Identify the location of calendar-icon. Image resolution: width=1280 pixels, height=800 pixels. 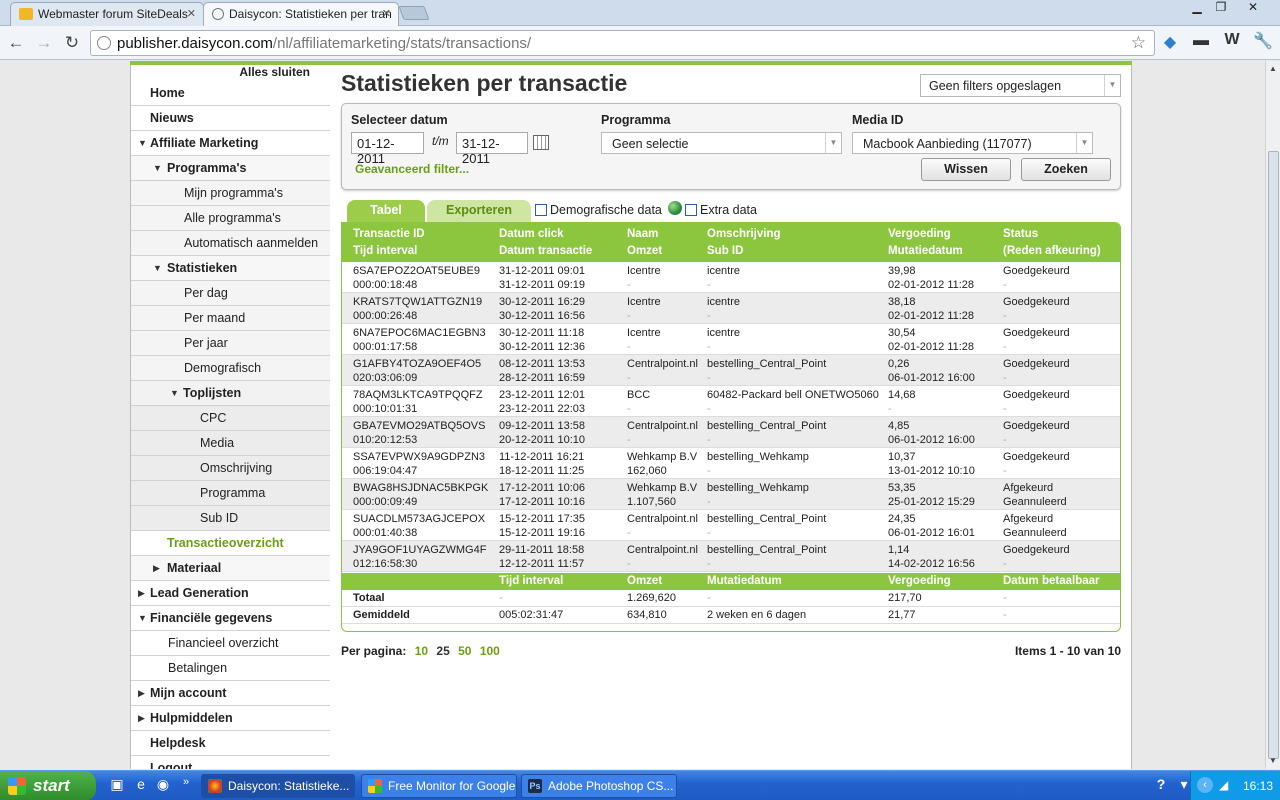
(541, 142).